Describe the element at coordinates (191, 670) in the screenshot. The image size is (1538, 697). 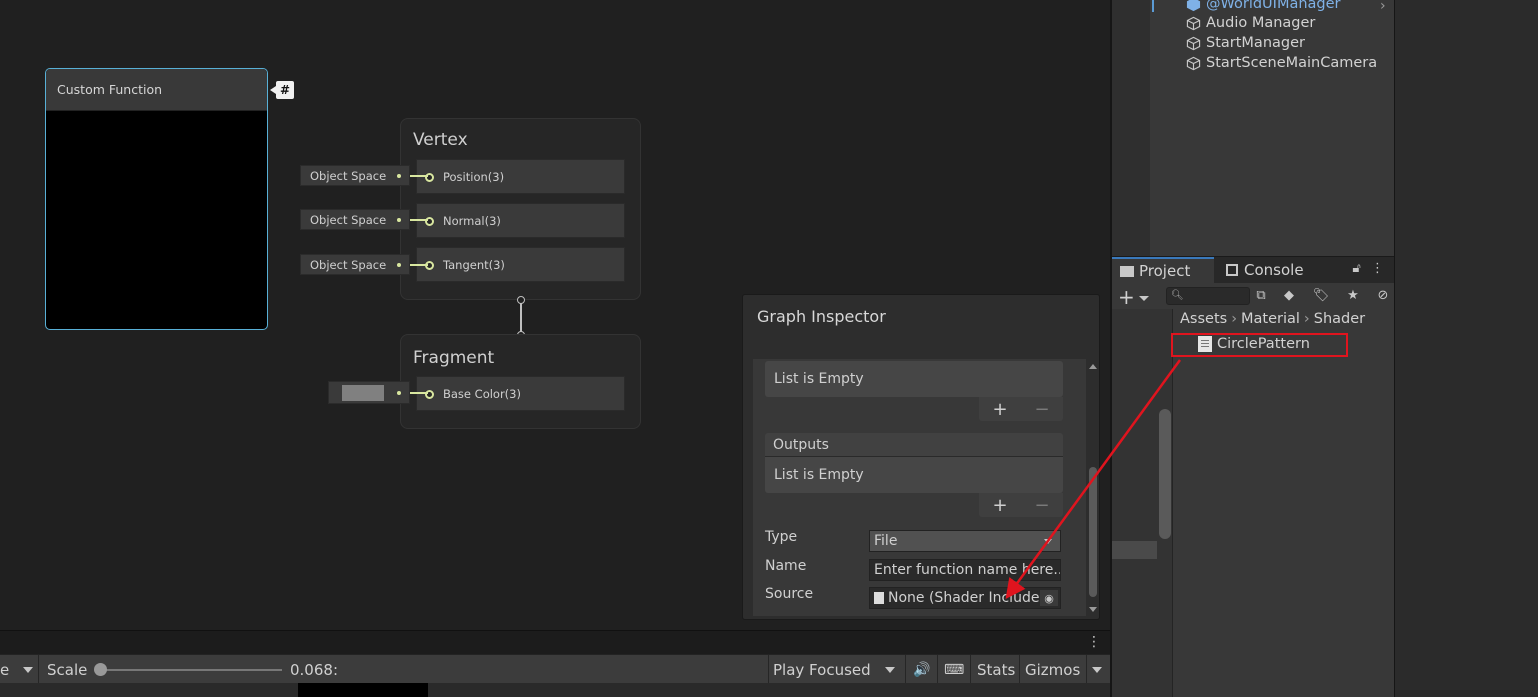
I see `scale-slider` at that location.